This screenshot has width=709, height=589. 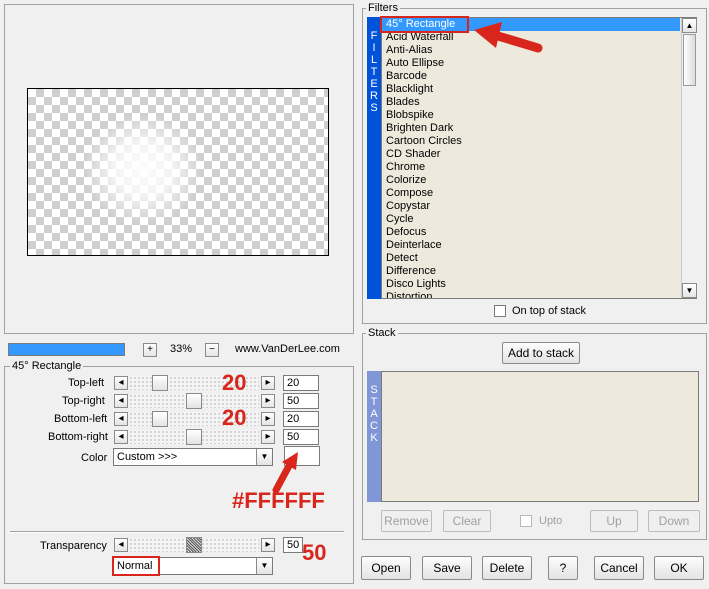 I want to click on delete-button: Delete, so click(x=507, y=568).